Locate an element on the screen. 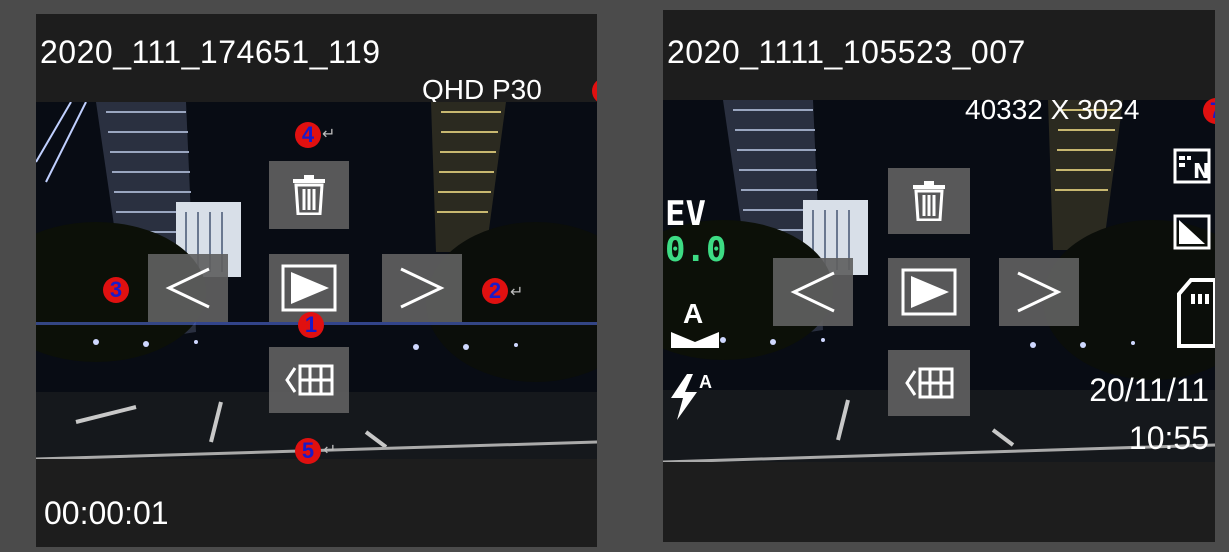 This screenshot has height=552, width=1229. marker-5: 5 is located at coordinates (308, 451).